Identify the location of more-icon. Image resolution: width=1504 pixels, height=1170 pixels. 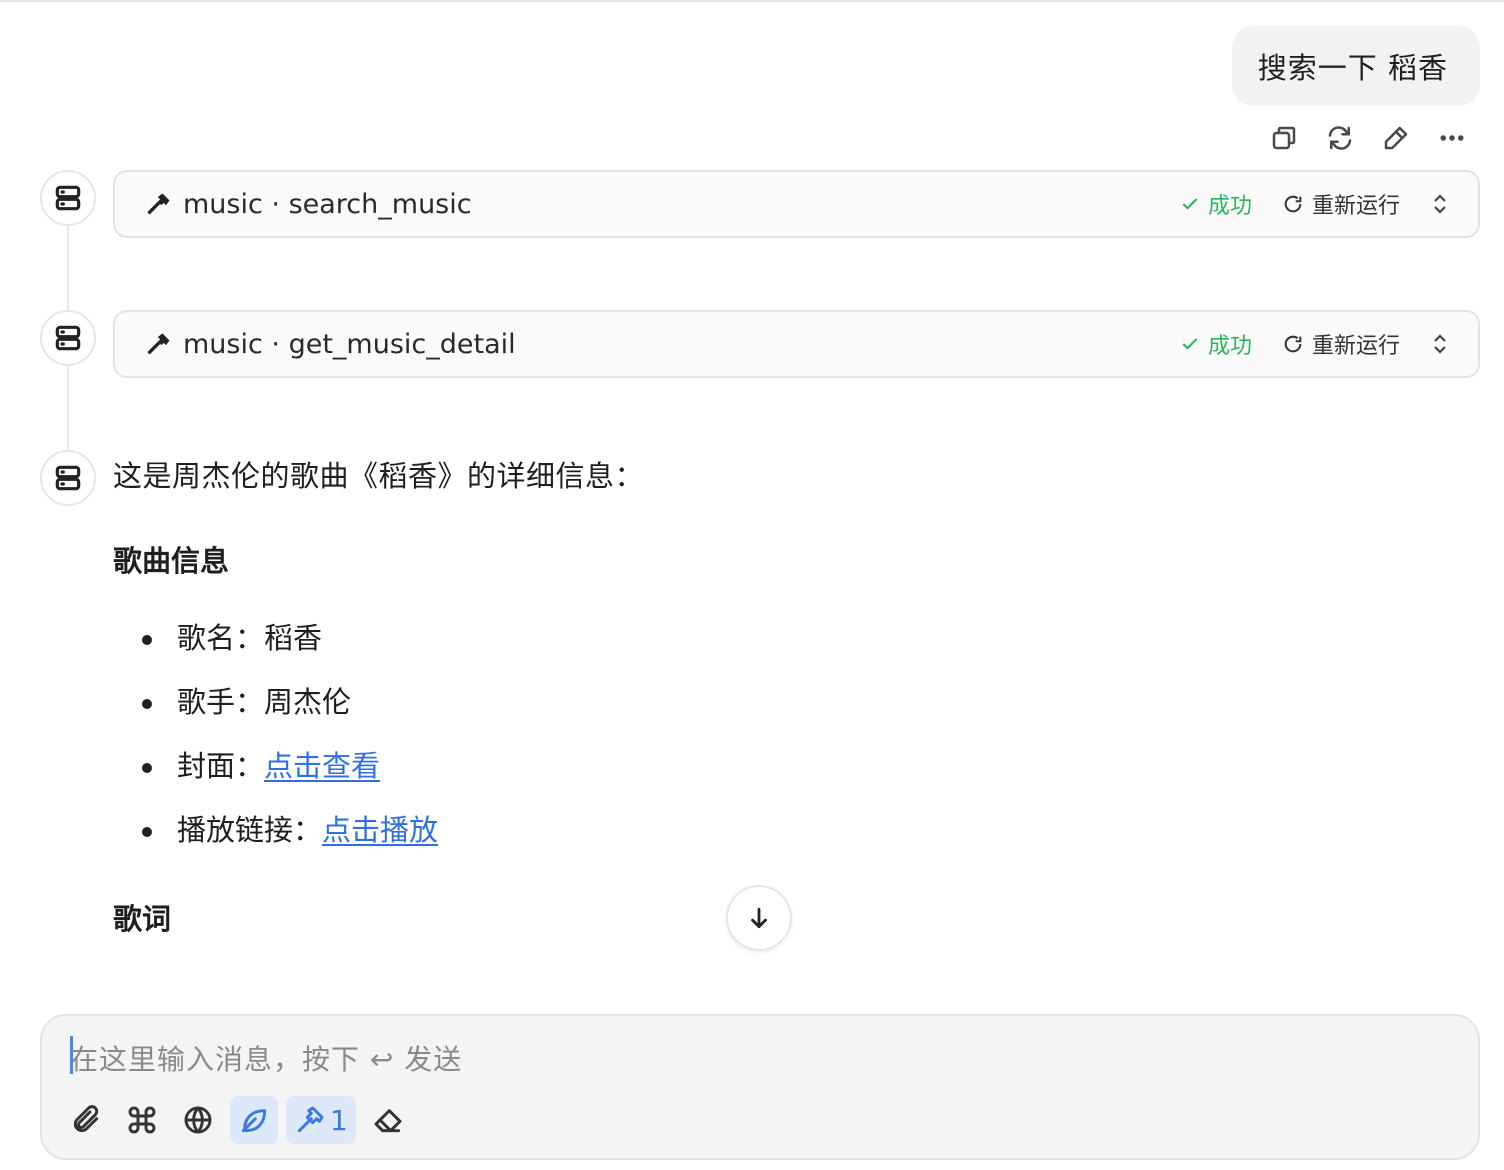
(1452, 138).